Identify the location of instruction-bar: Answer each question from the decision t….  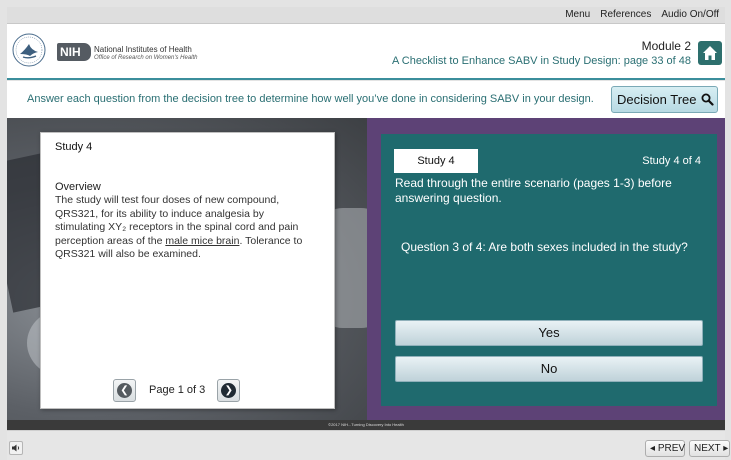
(366, 99).